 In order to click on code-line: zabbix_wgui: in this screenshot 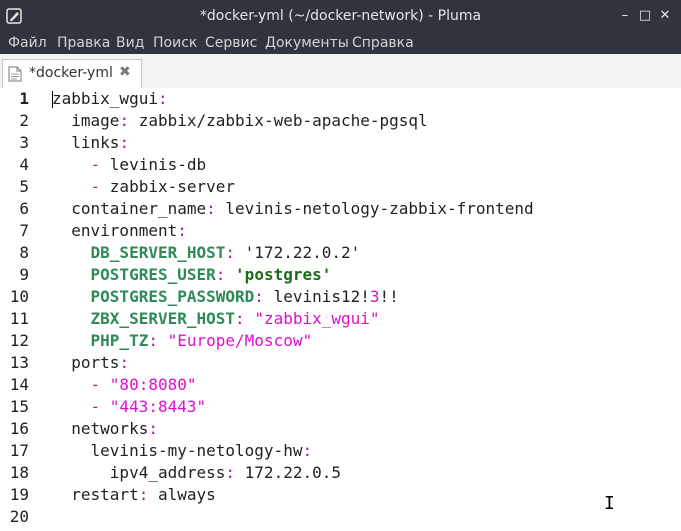, I will do `click(110, 99)`.